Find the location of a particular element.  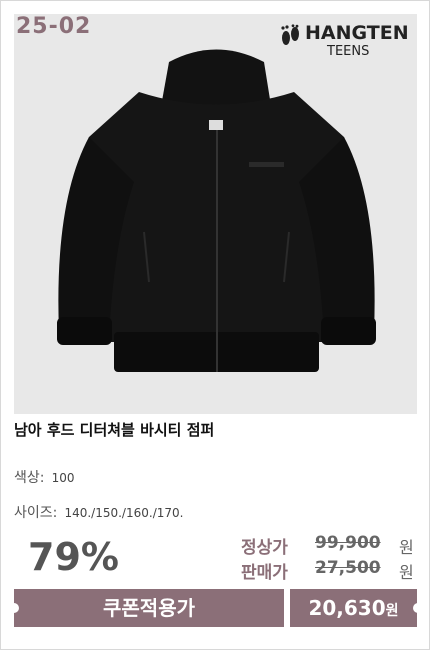

size-row: 사이즈: 140./150./160./170. is located at coordinates (99, 513).